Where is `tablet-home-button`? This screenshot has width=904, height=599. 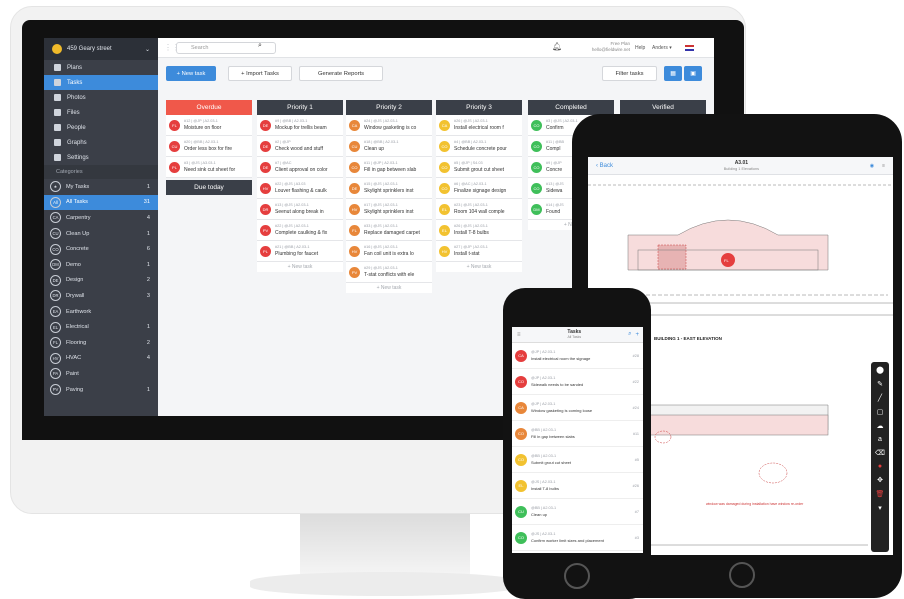
tablet-home-button is located at coordinates (742, 575).